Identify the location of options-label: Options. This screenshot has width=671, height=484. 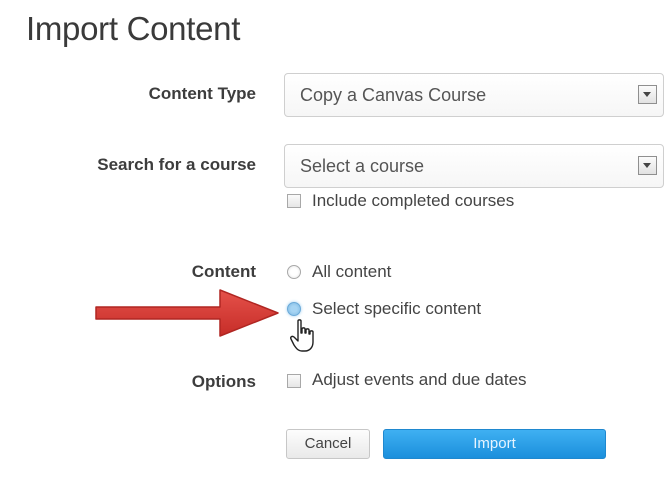
(223, 381).